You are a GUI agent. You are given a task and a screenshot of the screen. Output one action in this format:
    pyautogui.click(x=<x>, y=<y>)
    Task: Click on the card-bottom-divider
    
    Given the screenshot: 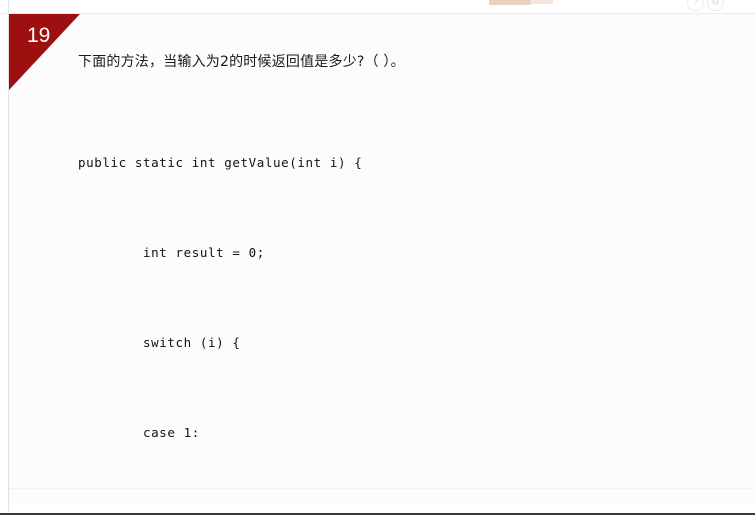 What is the action you would take?
    pyautogui.click(x=382, y=488)
    